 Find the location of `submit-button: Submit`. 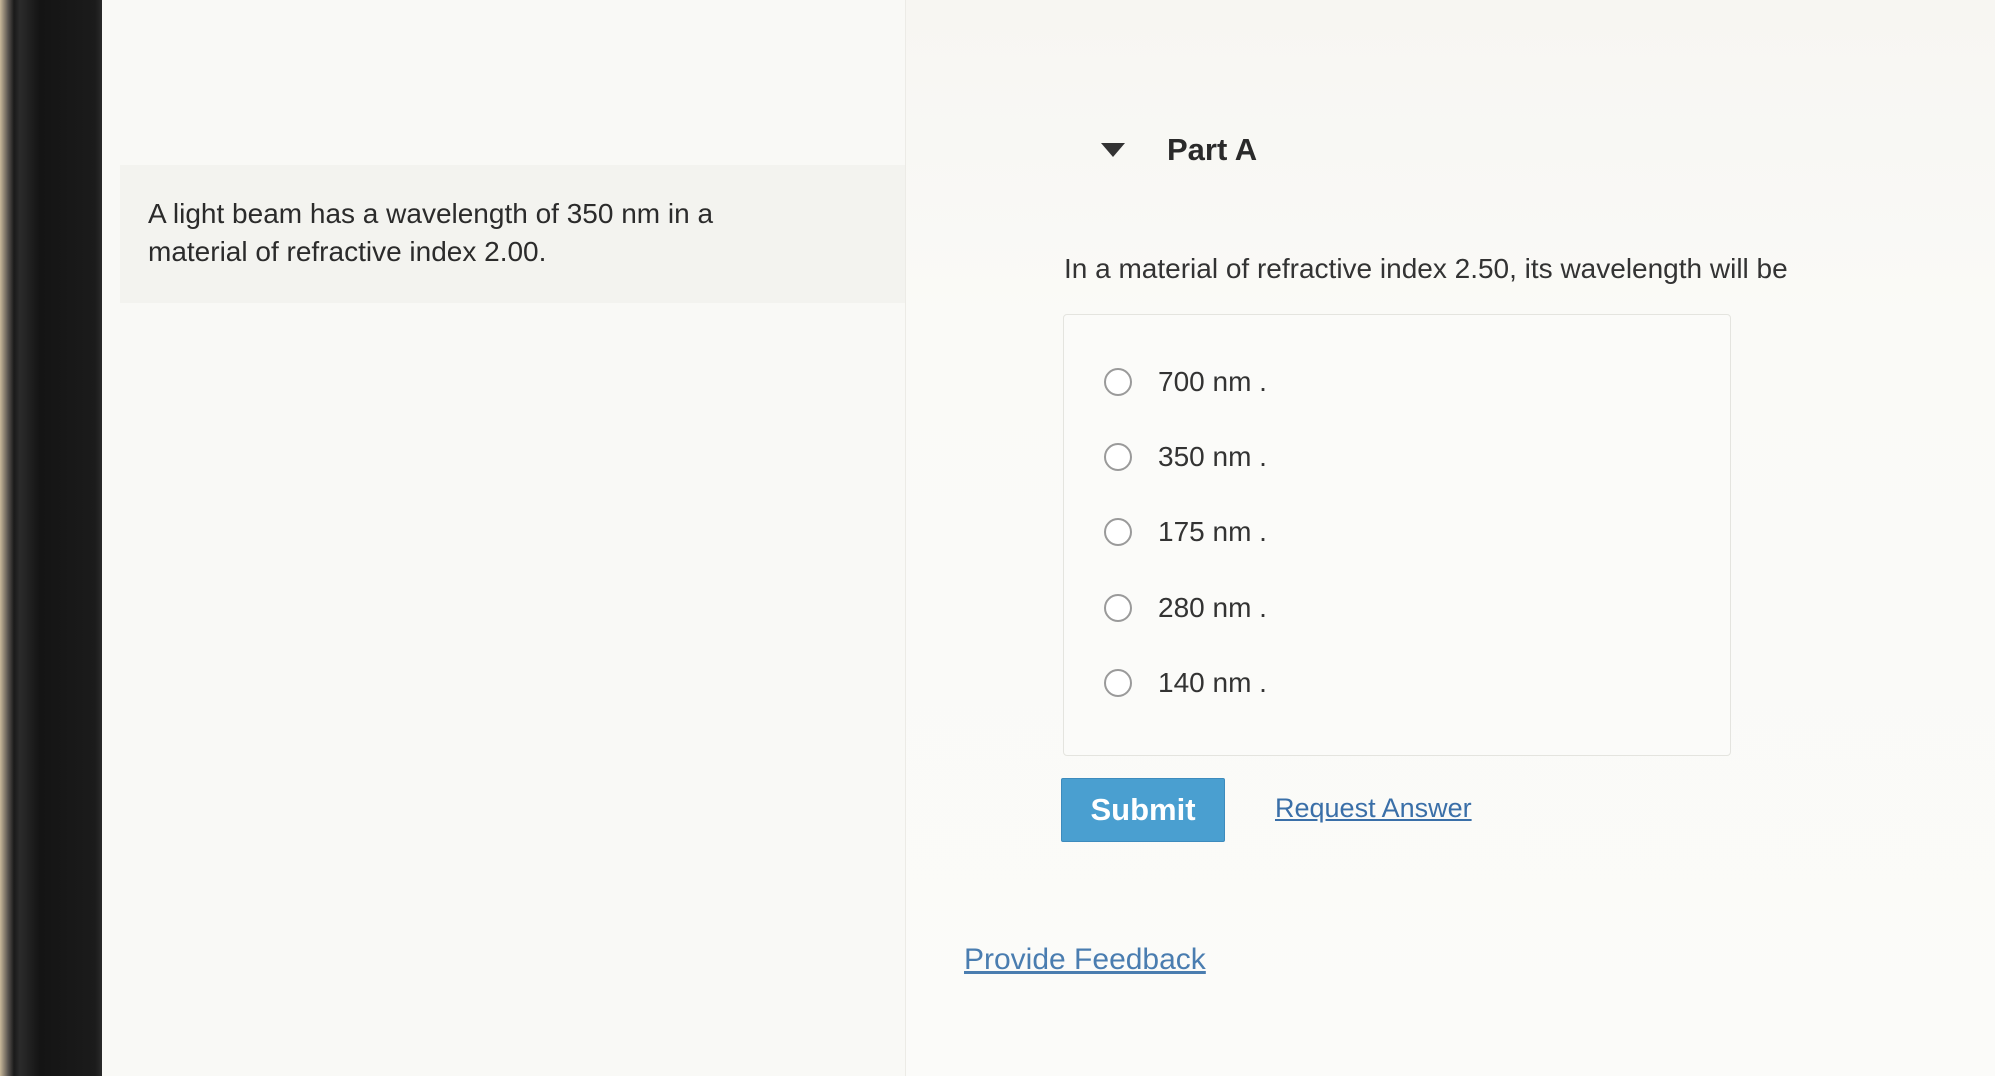

submit-button: Submit is located at coordinates (1143, 810).